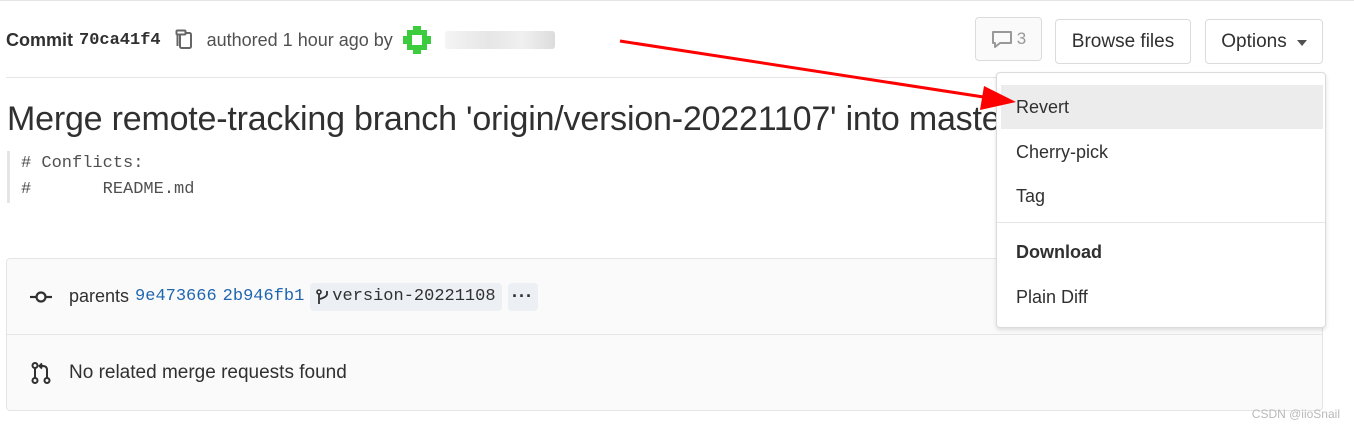 The height and width of the screenshot is (427, 1354). I want to click on menu-item-revert: Revert, so click(1162, 107).